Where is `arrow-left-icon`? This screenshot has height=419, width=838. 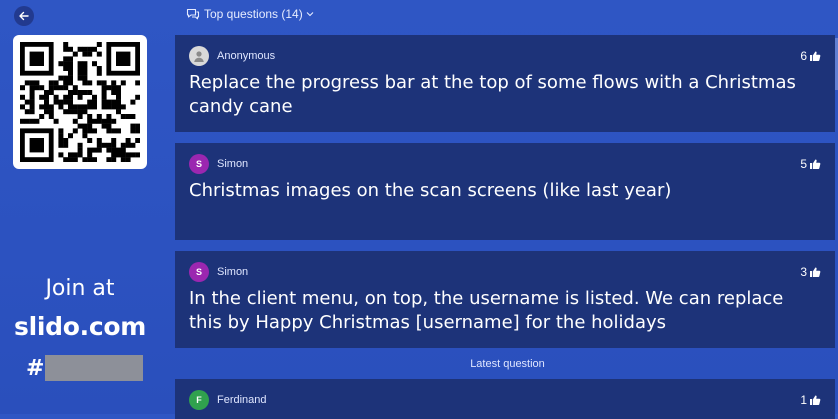 arrow-left-icon is located at coordinates (24, 16).